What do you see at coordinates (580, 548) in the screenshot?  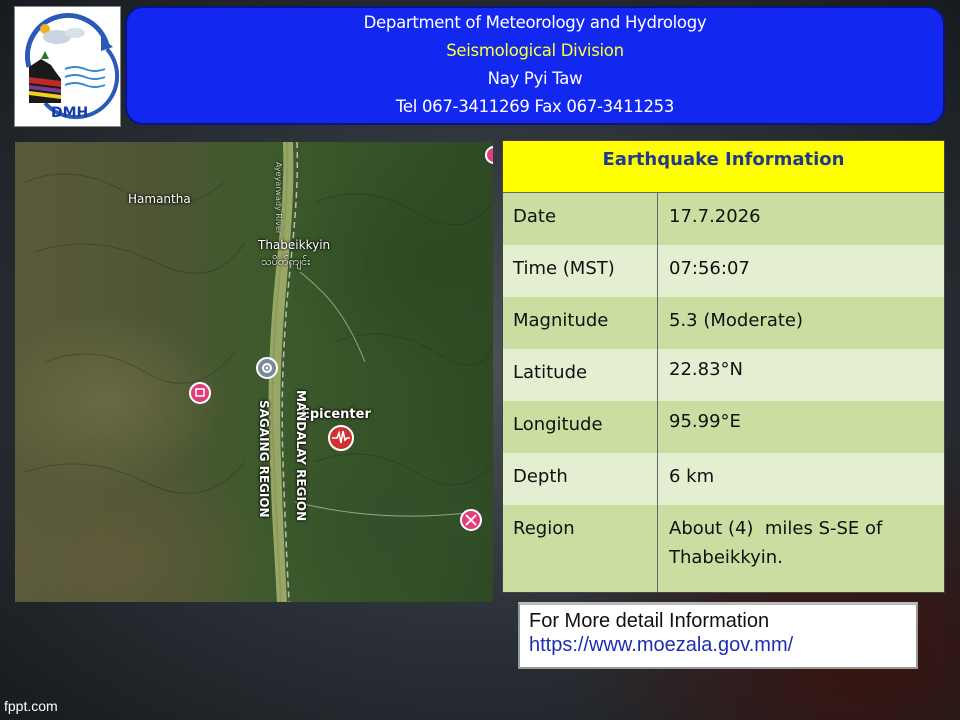 I see `info-label: Region` at bounding box center [580, 548].